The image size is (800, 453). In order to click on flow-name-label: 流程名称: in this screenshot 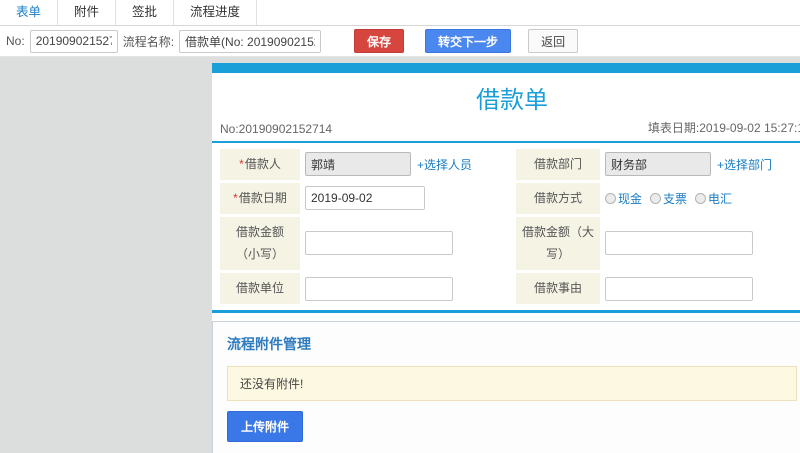, I will do `click(148, 41)`.